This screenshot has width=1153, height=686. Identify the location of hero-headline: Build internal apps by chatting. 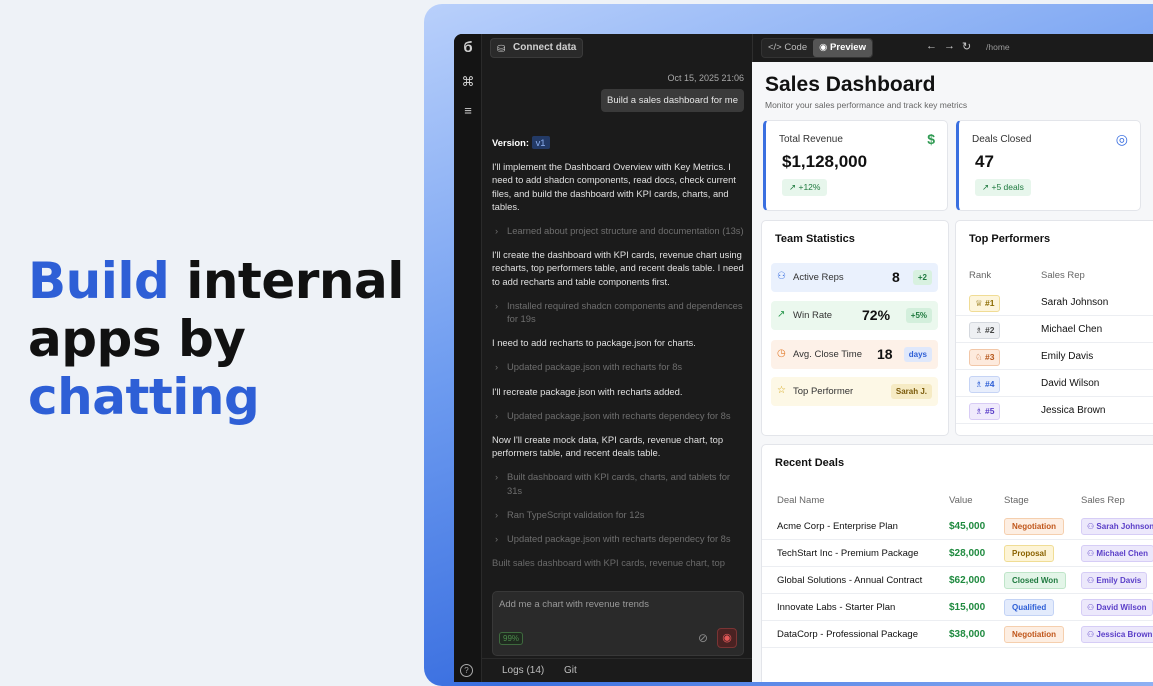
(223, 339).